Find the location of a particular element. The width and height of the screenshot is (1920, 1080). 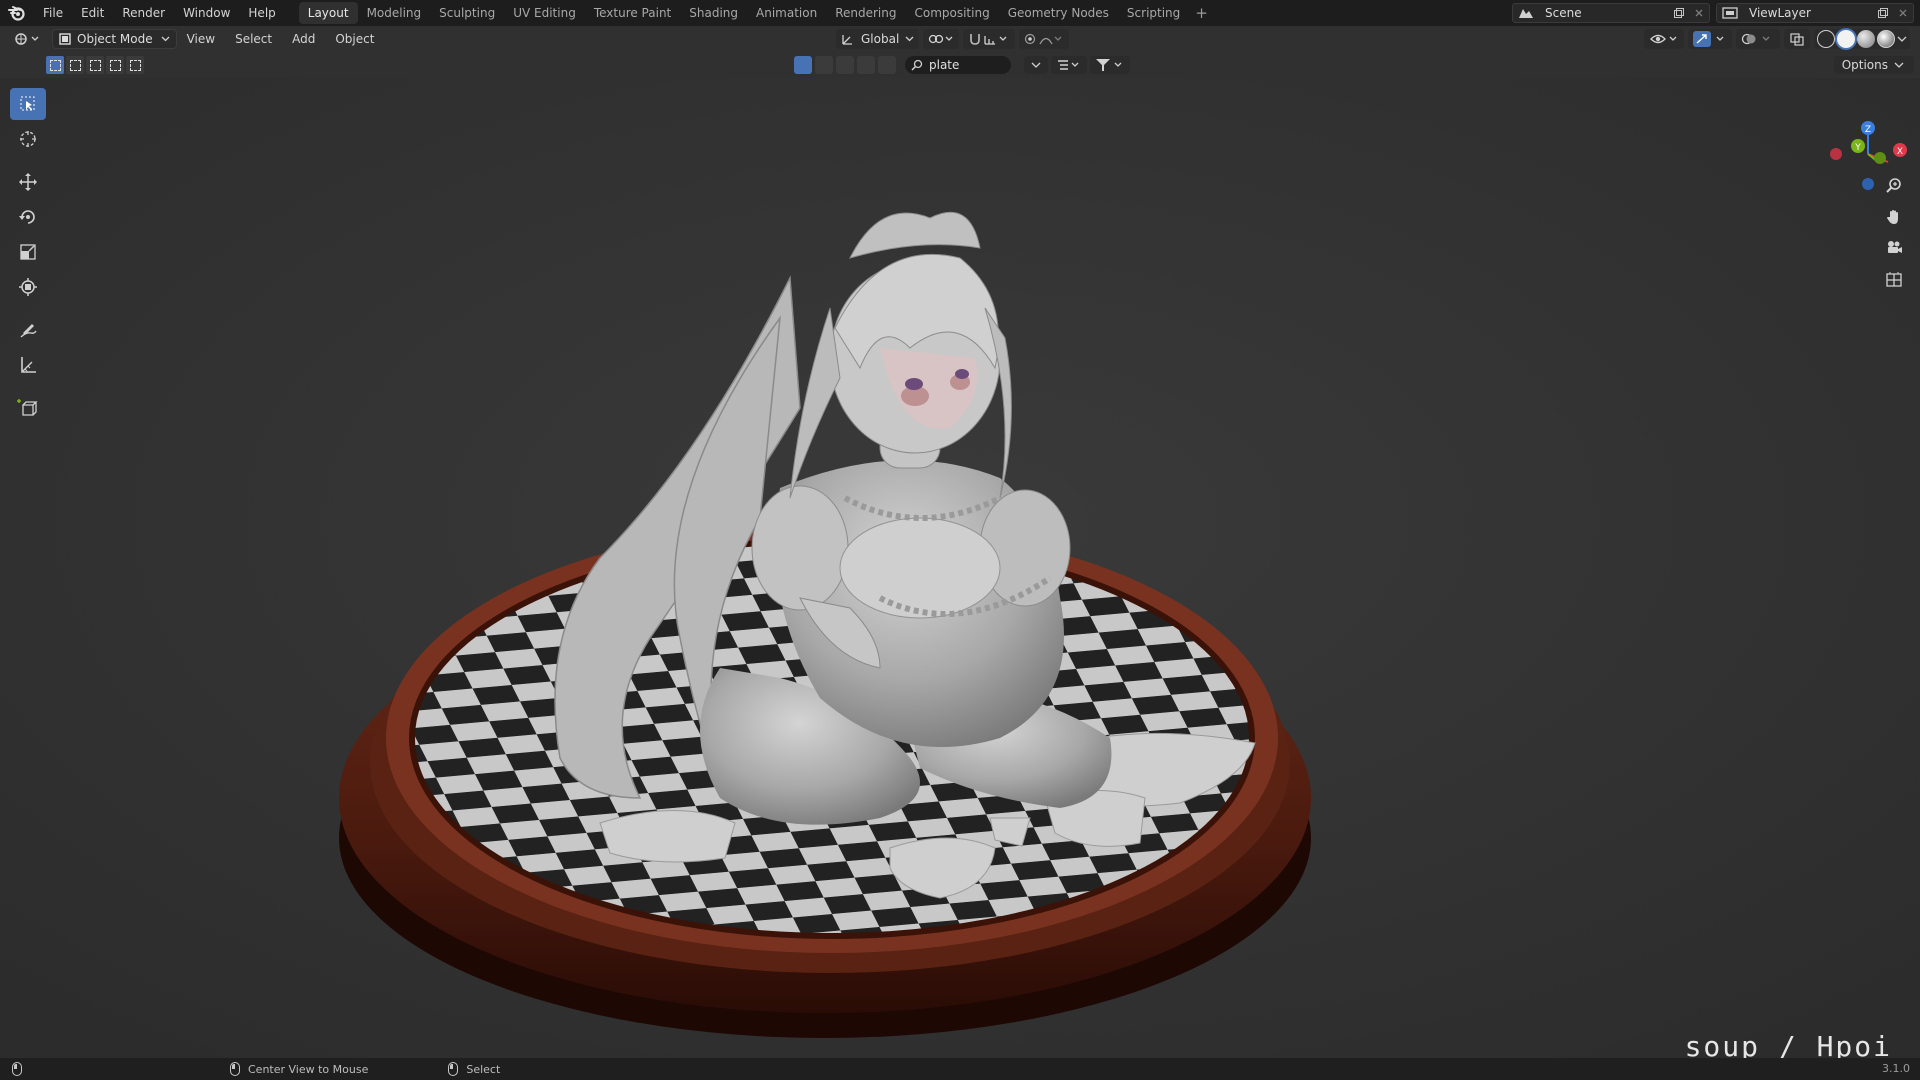

scene-name-field: Scene is located at coordinates (1604, 13).